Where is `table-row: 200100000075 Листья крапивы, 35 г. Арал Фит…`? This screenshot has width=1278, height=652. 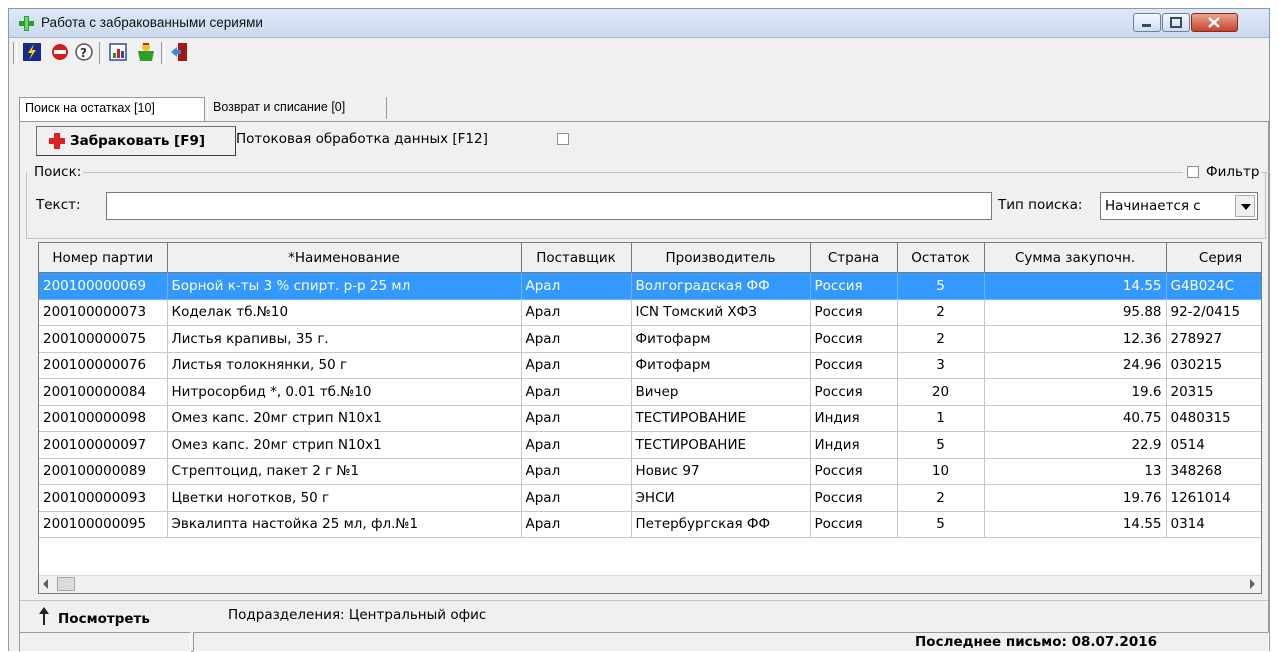
table-row: 200100000075 Листья крапивы, 35 г. Арал Фит… is located at coordinates (650, 339).